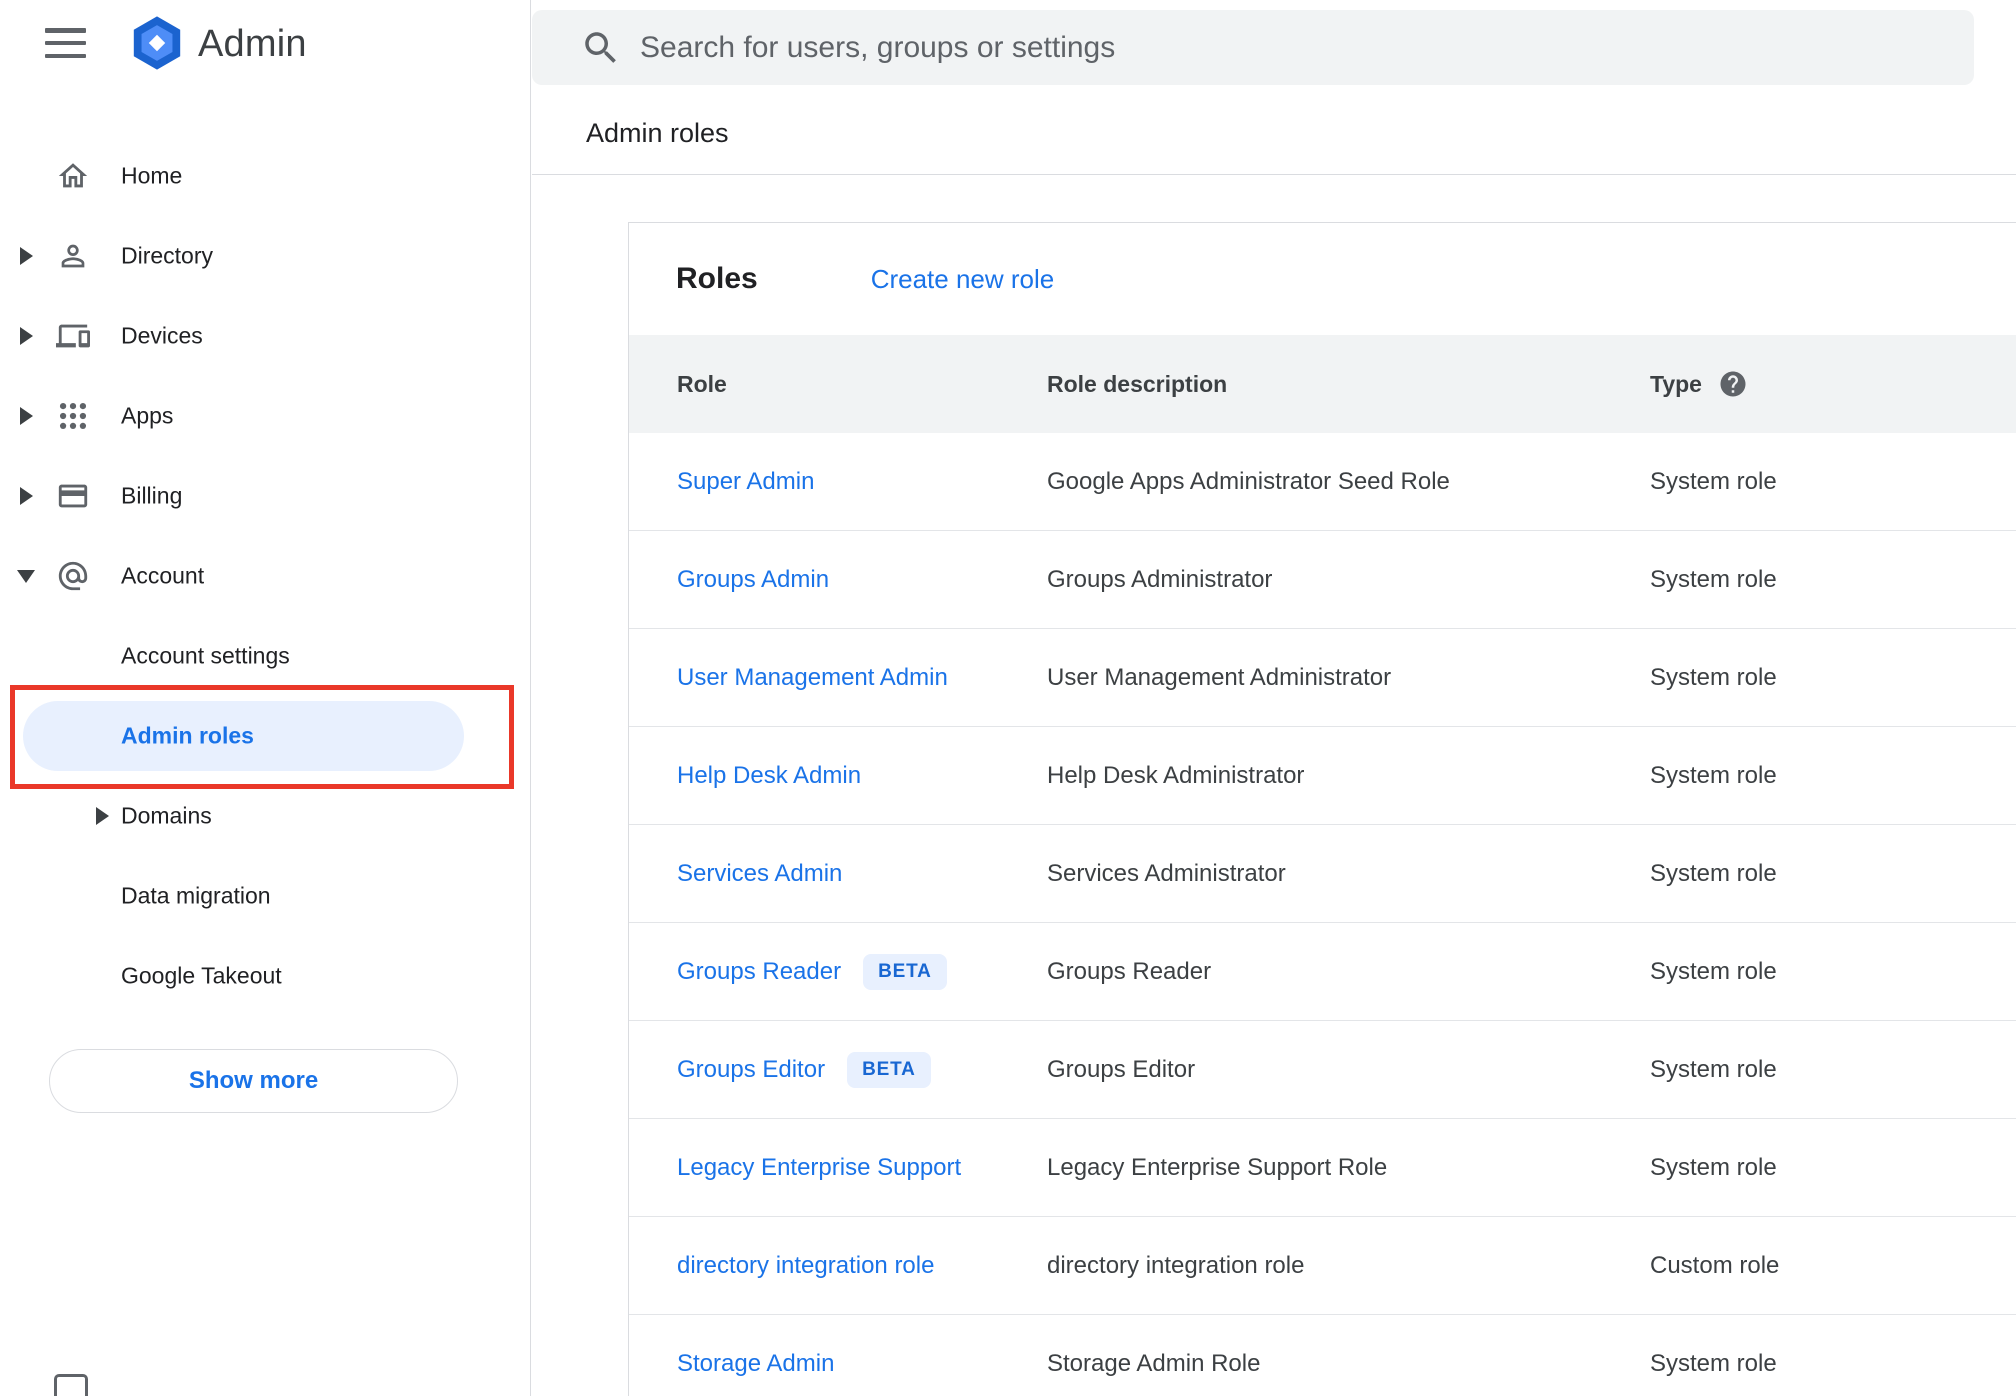 Image resolution: width=2016 pixels, height=1396 pixels. What do you see at coordinates (1160, 579) in the screenshot?
I see `role-description: Groups Administrator` at bounding box center [1160, 579].